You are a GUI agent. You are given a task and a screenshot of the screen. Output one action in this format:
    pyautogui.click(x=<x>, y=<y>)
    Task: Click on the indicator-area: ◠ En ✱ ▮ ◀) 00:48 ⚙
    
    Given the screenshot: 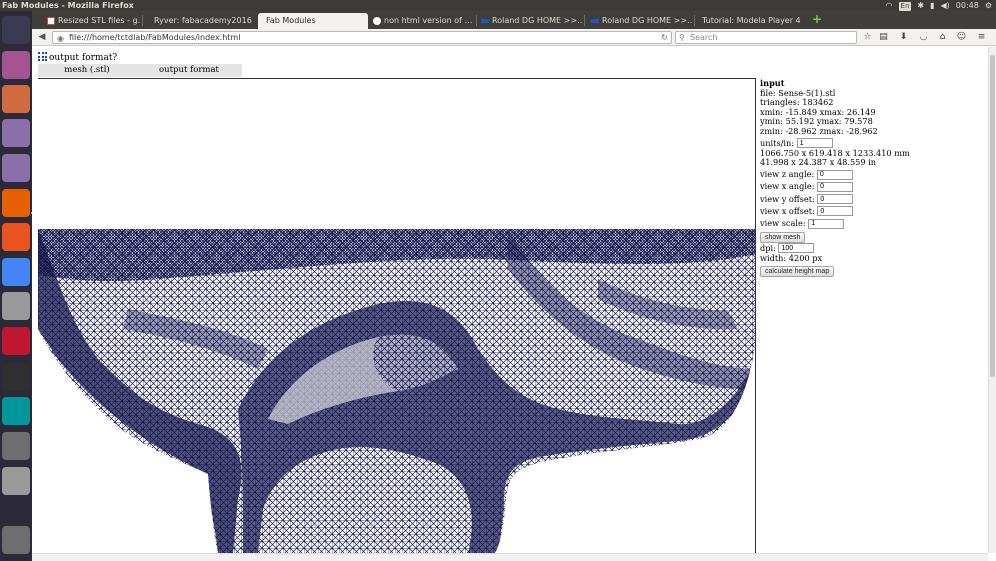 What is the action you would take?
    pyautogui.click(x=939, y=5)
    